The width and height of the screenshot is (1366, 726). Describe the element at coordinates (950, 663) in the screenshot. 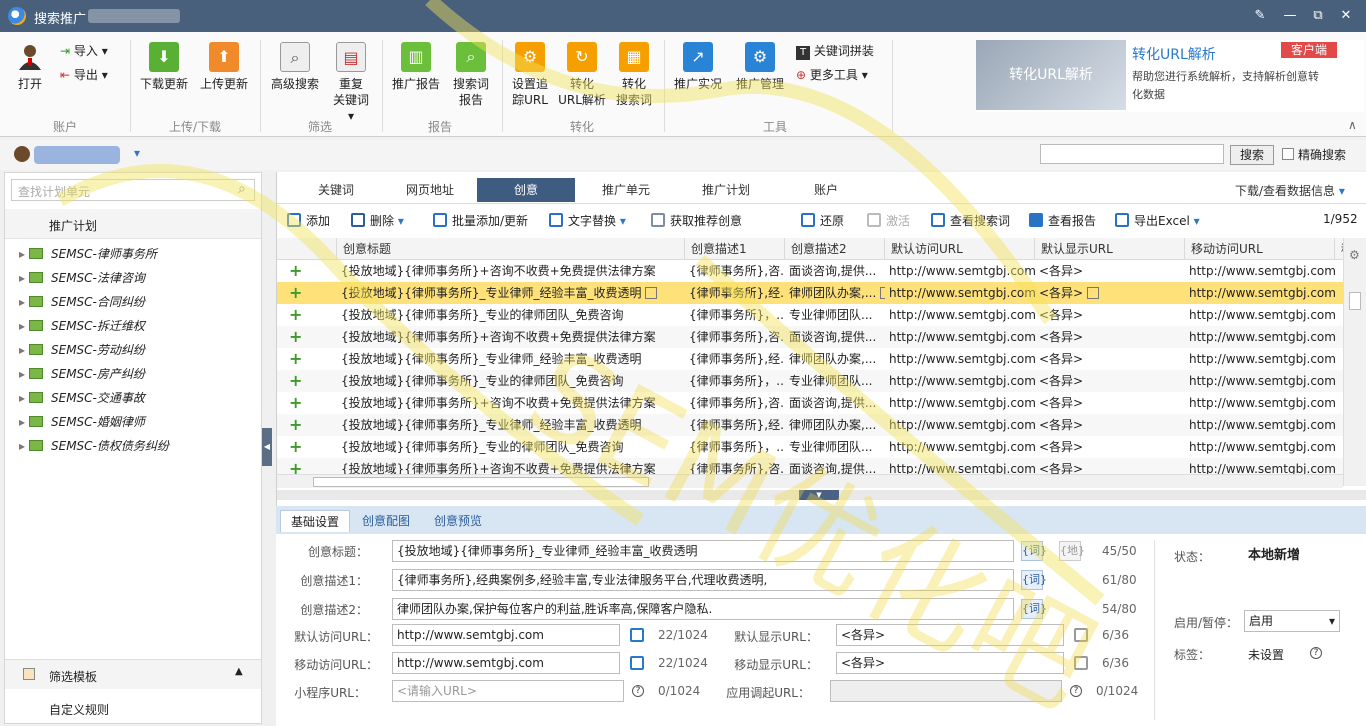

I see `mobile-display-url-input: <各异>` at that location.